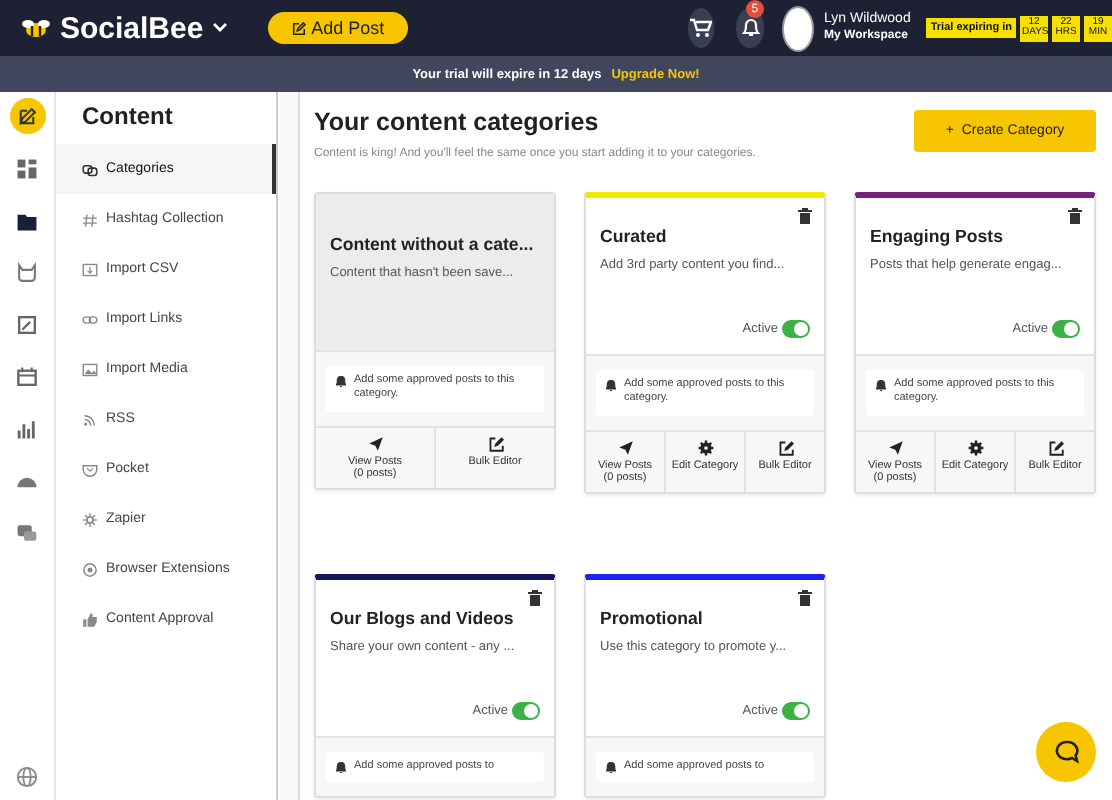 The image size is (1112, 800). I want to click on overlapping-squares-icon, so click(90, 169).